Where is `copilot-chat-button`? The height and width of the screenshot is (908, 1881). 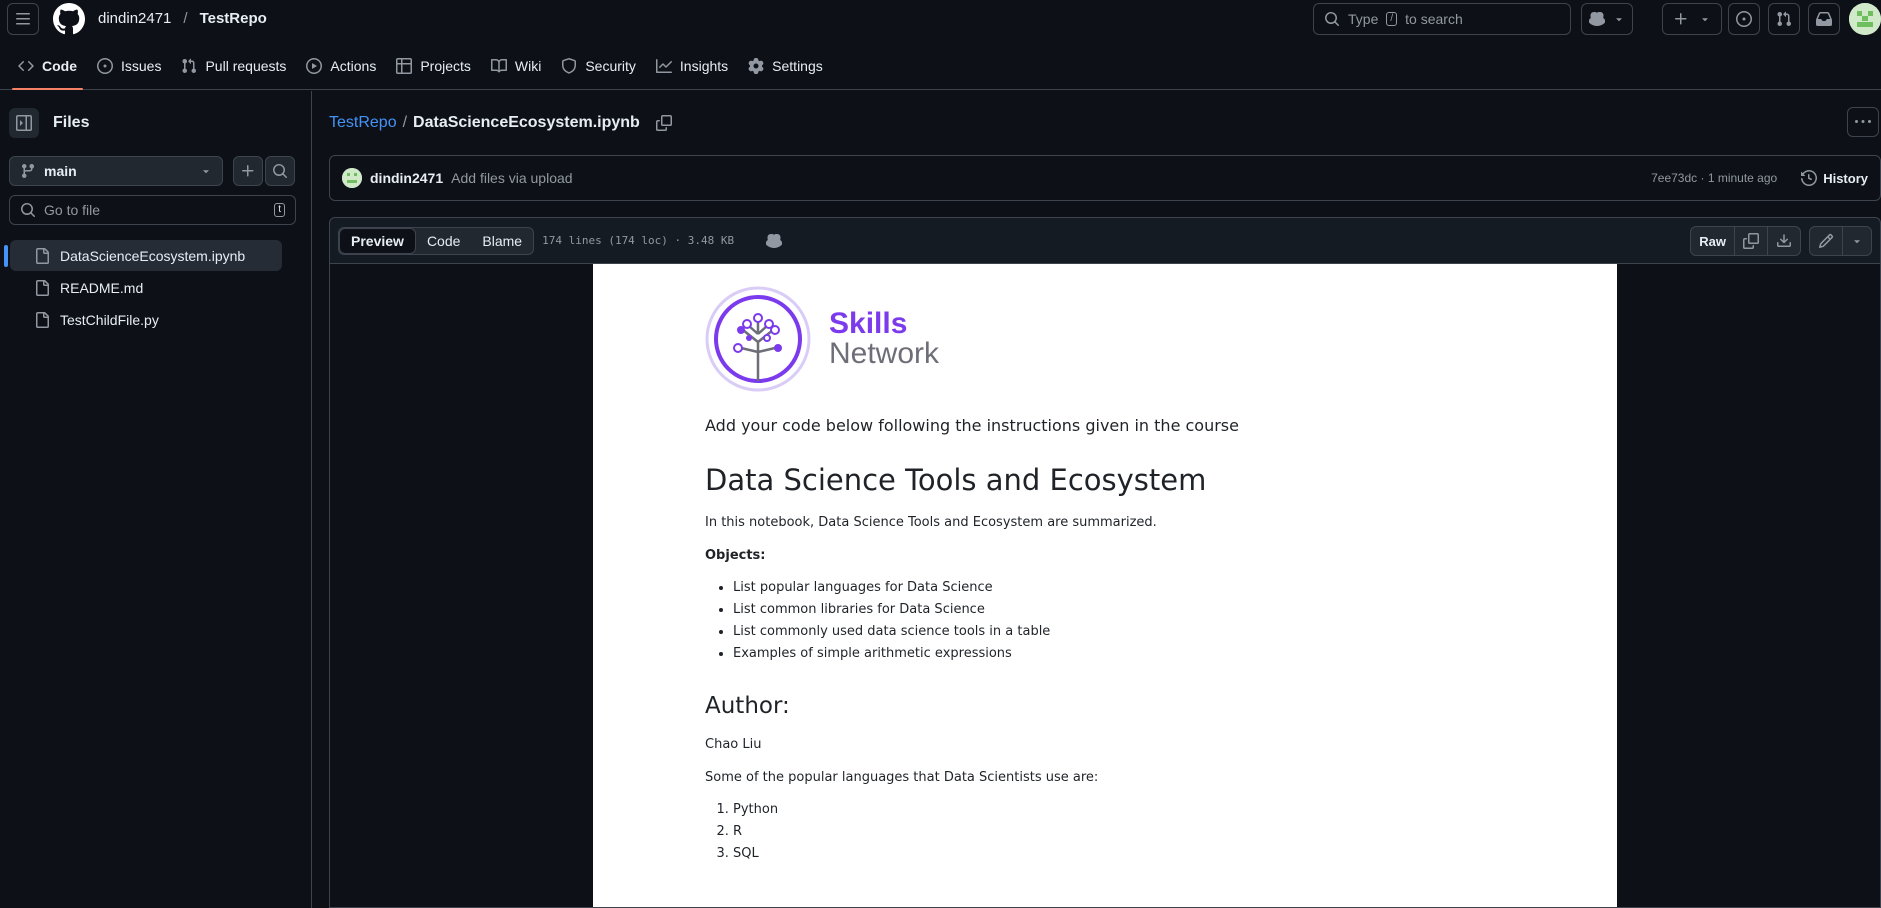
copilot-chat-button is located at coordinates (774, 241).